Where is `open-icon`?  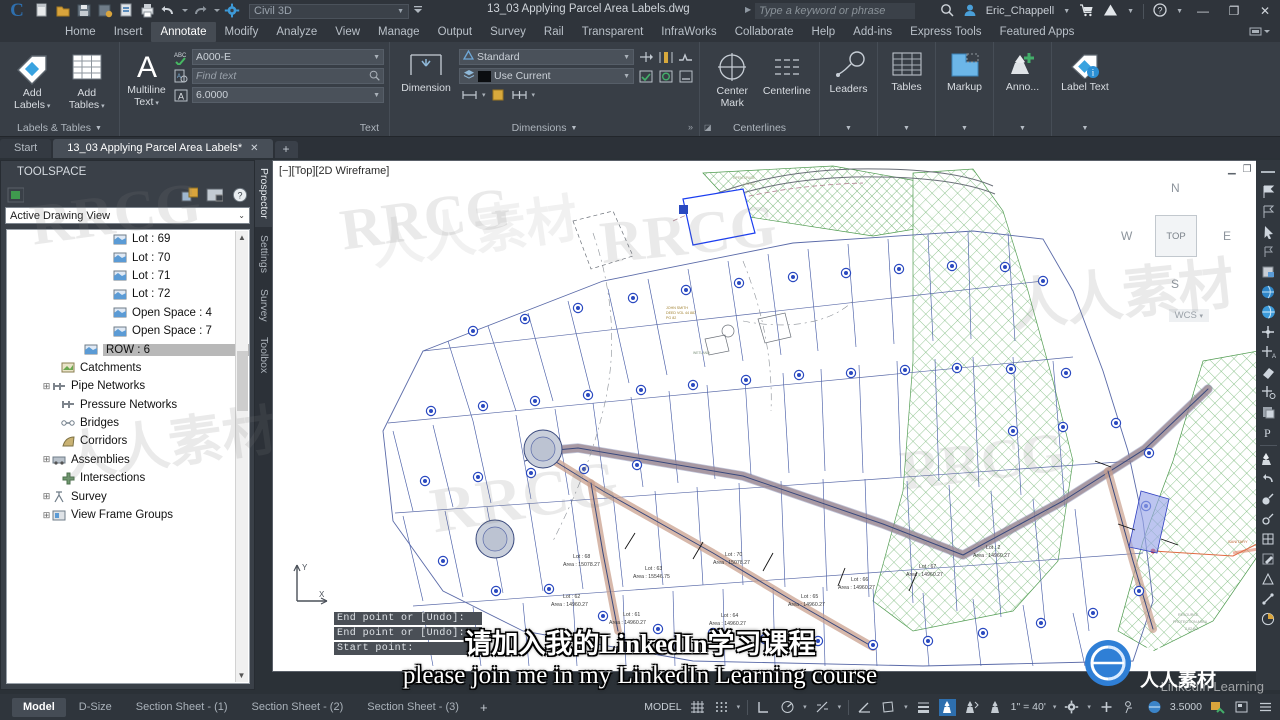
open-icon is located at coordinates (64, 11).